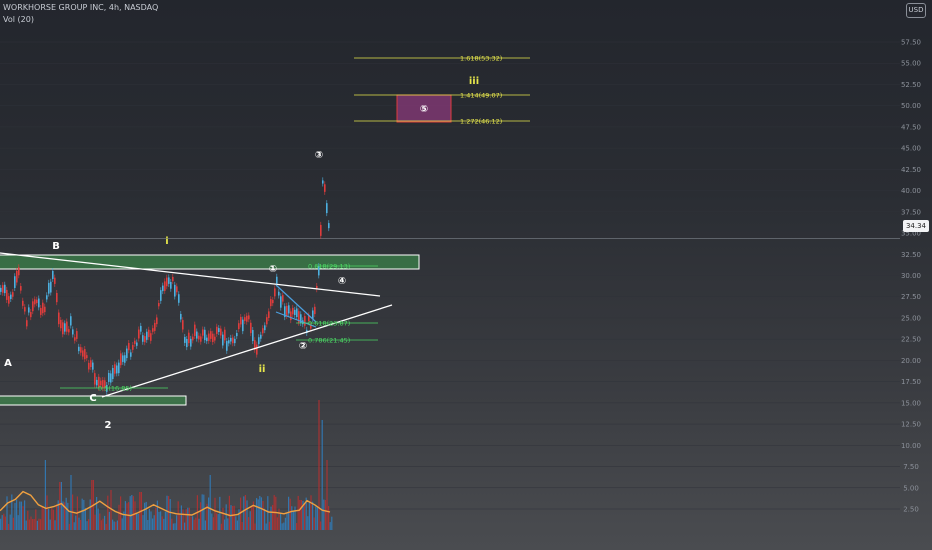  What do you see at coordinates (342, 281) in the screenshot?
I see `wave-label: ④` at bounding box center [342, 281].